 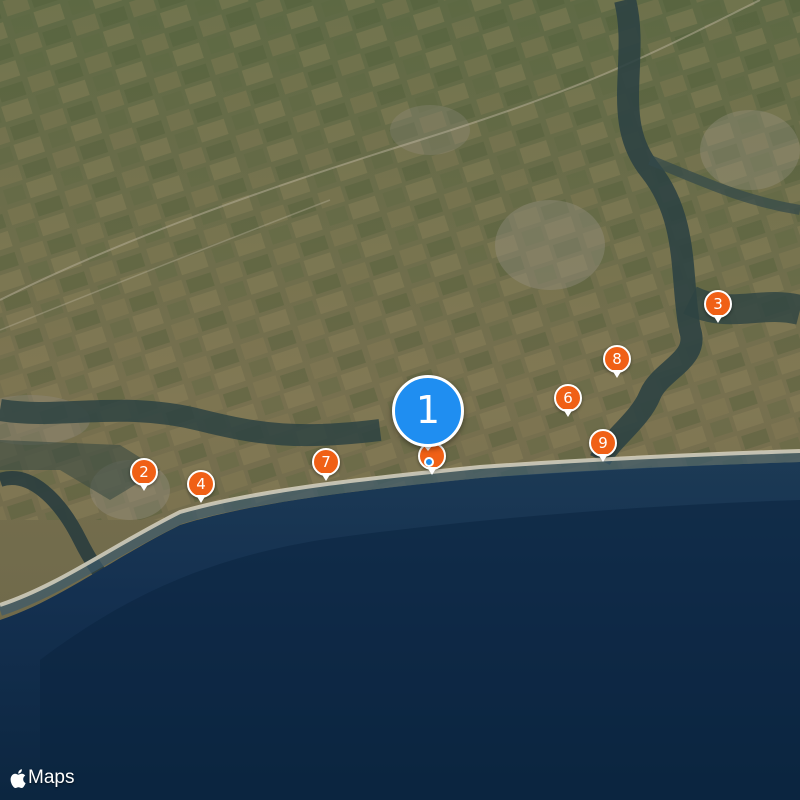 I want to click on pin-number: 3, so click(x=718, y=304).